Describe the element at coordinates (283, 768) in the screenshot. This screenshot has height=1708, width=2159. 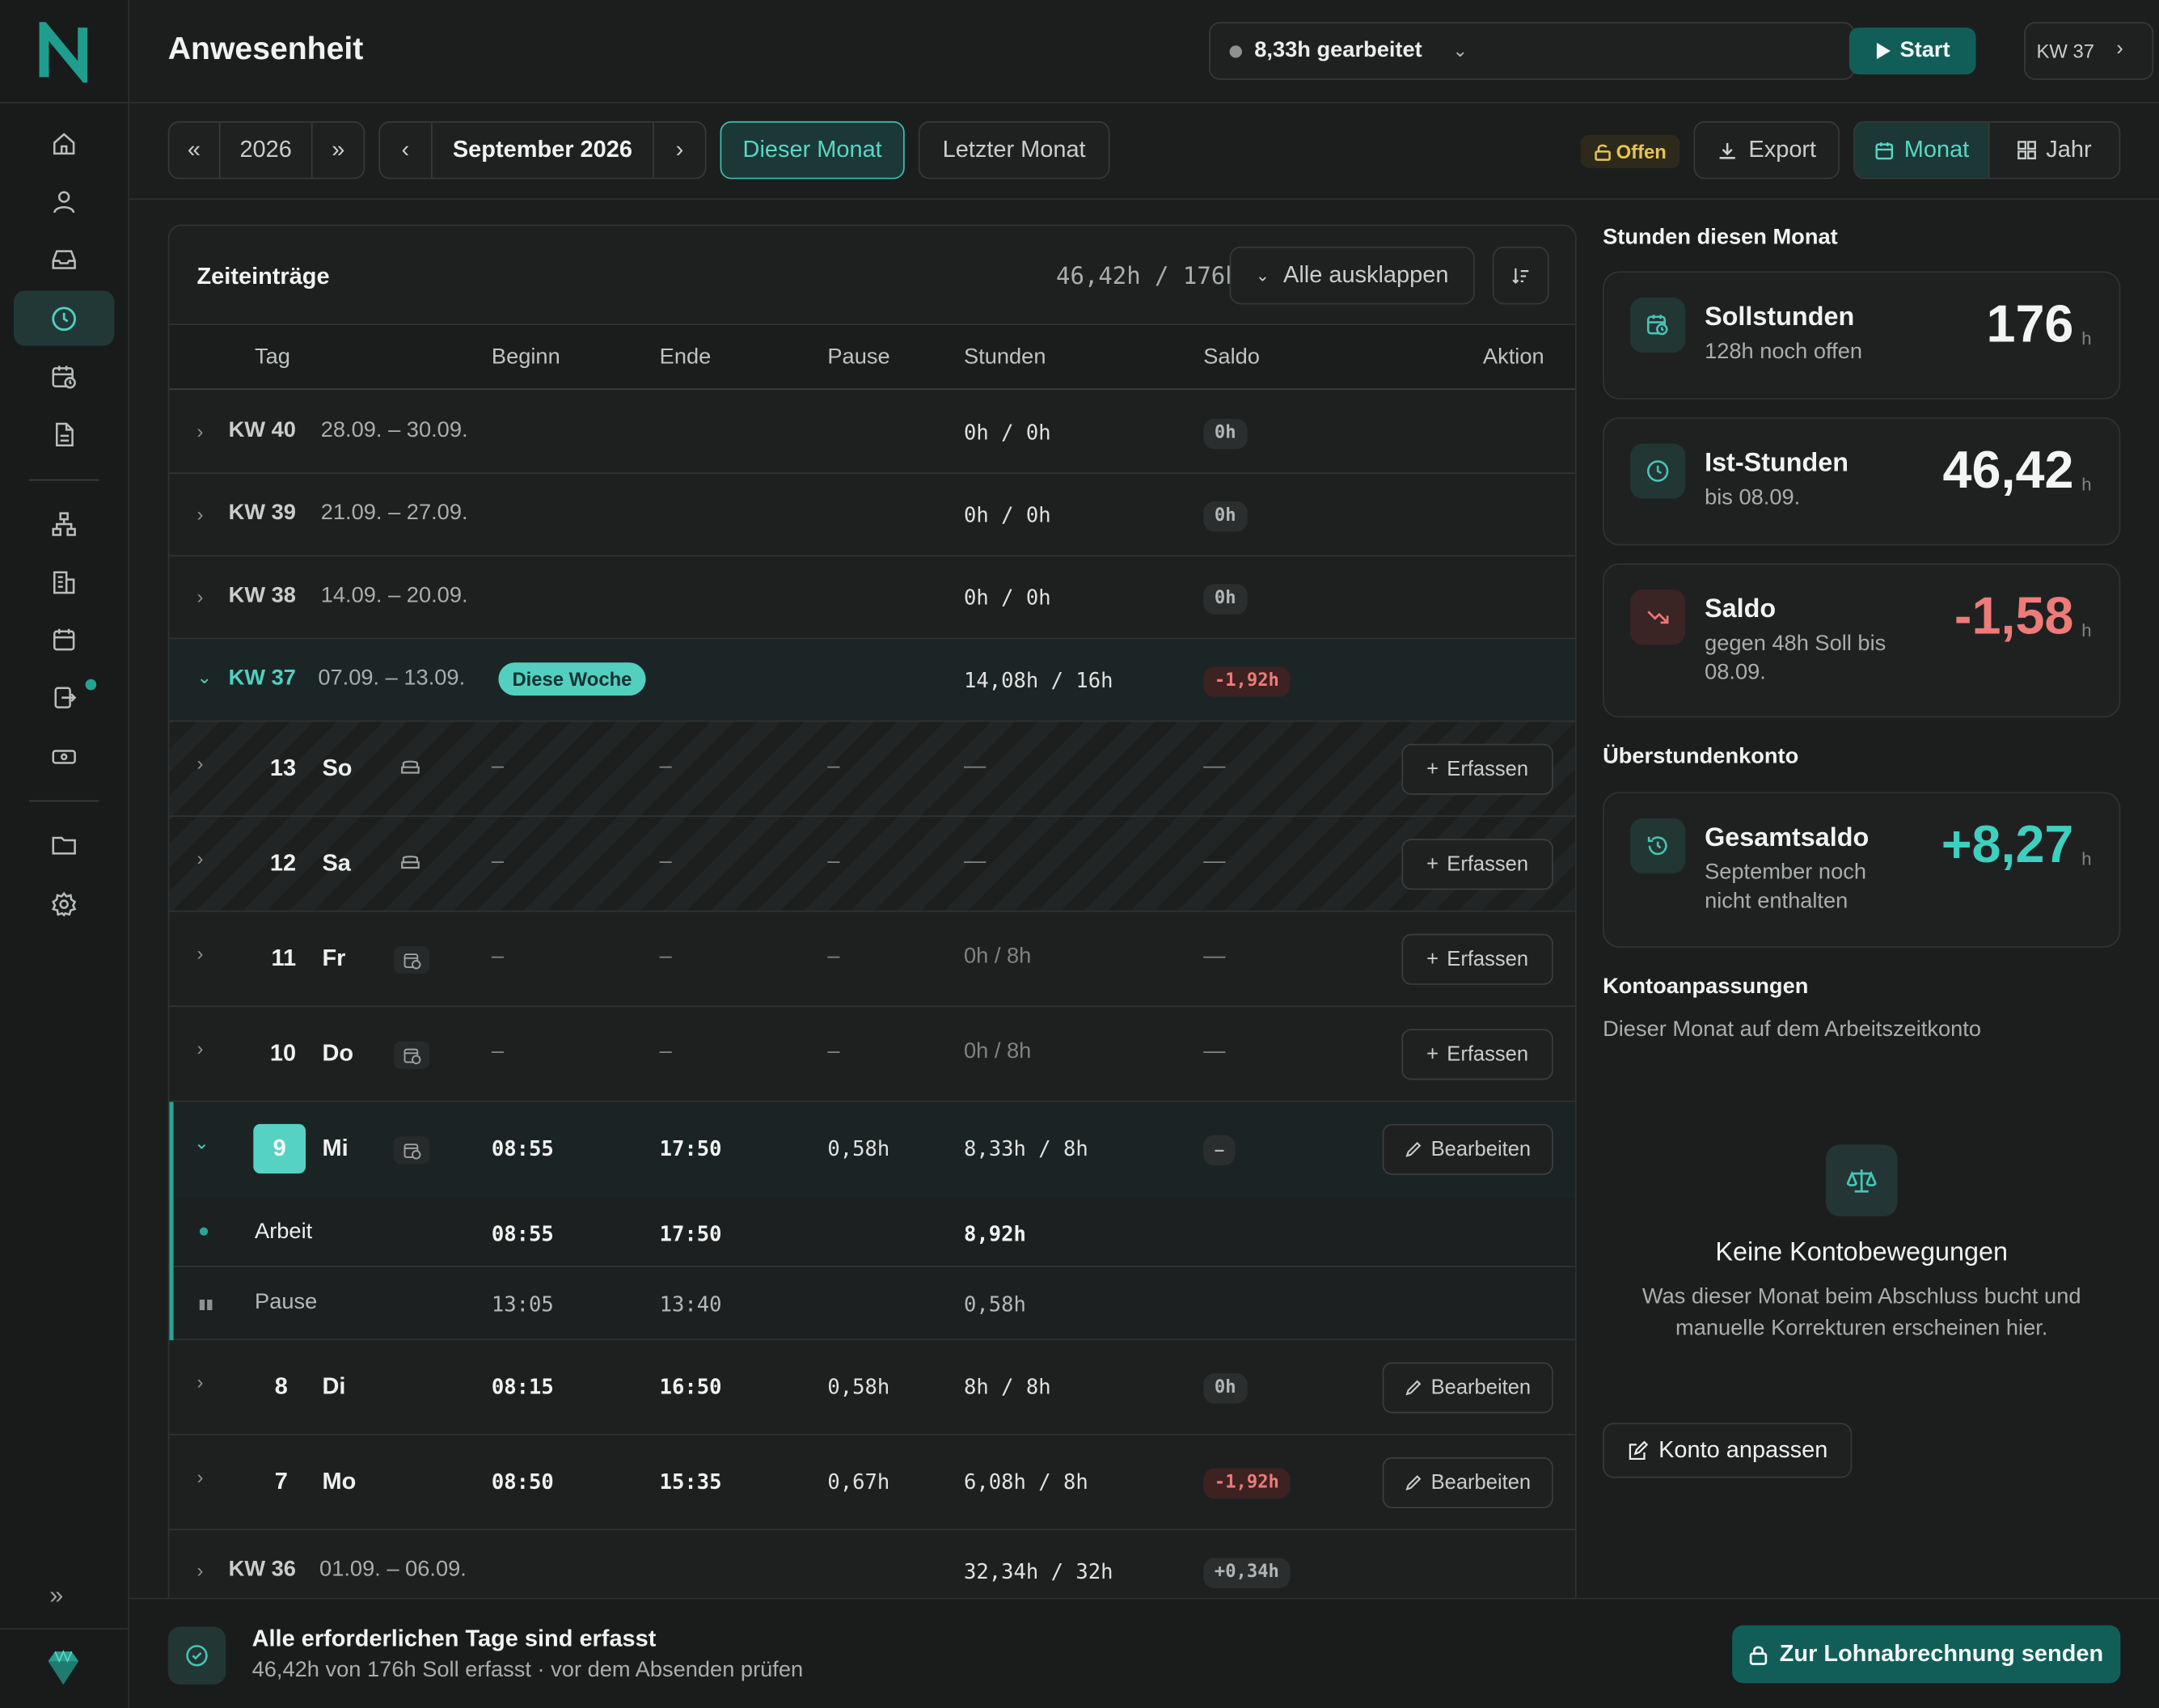
I see `day-number: 13` at that location.